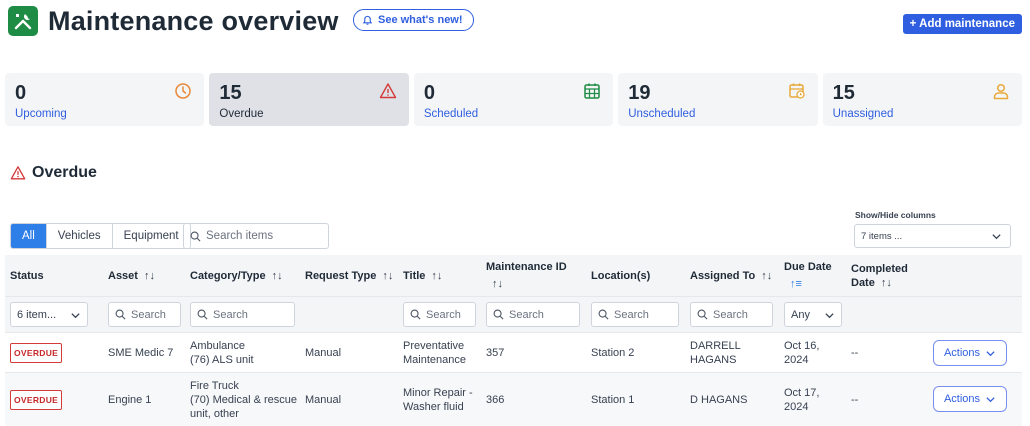 This screenshot has width=1030, height=426. I want to click on col-due-date: Due Date ↑≡, so click(808, 275).